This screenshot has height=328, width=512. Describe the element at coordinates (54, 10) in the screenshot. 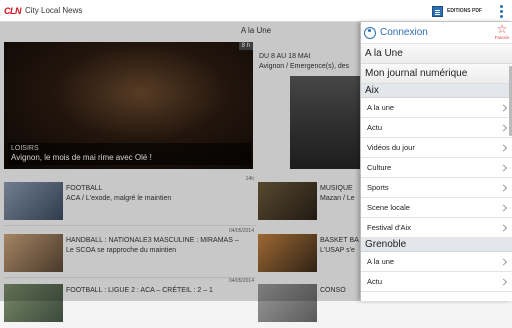

I see `app-title: City Local News` at that location.